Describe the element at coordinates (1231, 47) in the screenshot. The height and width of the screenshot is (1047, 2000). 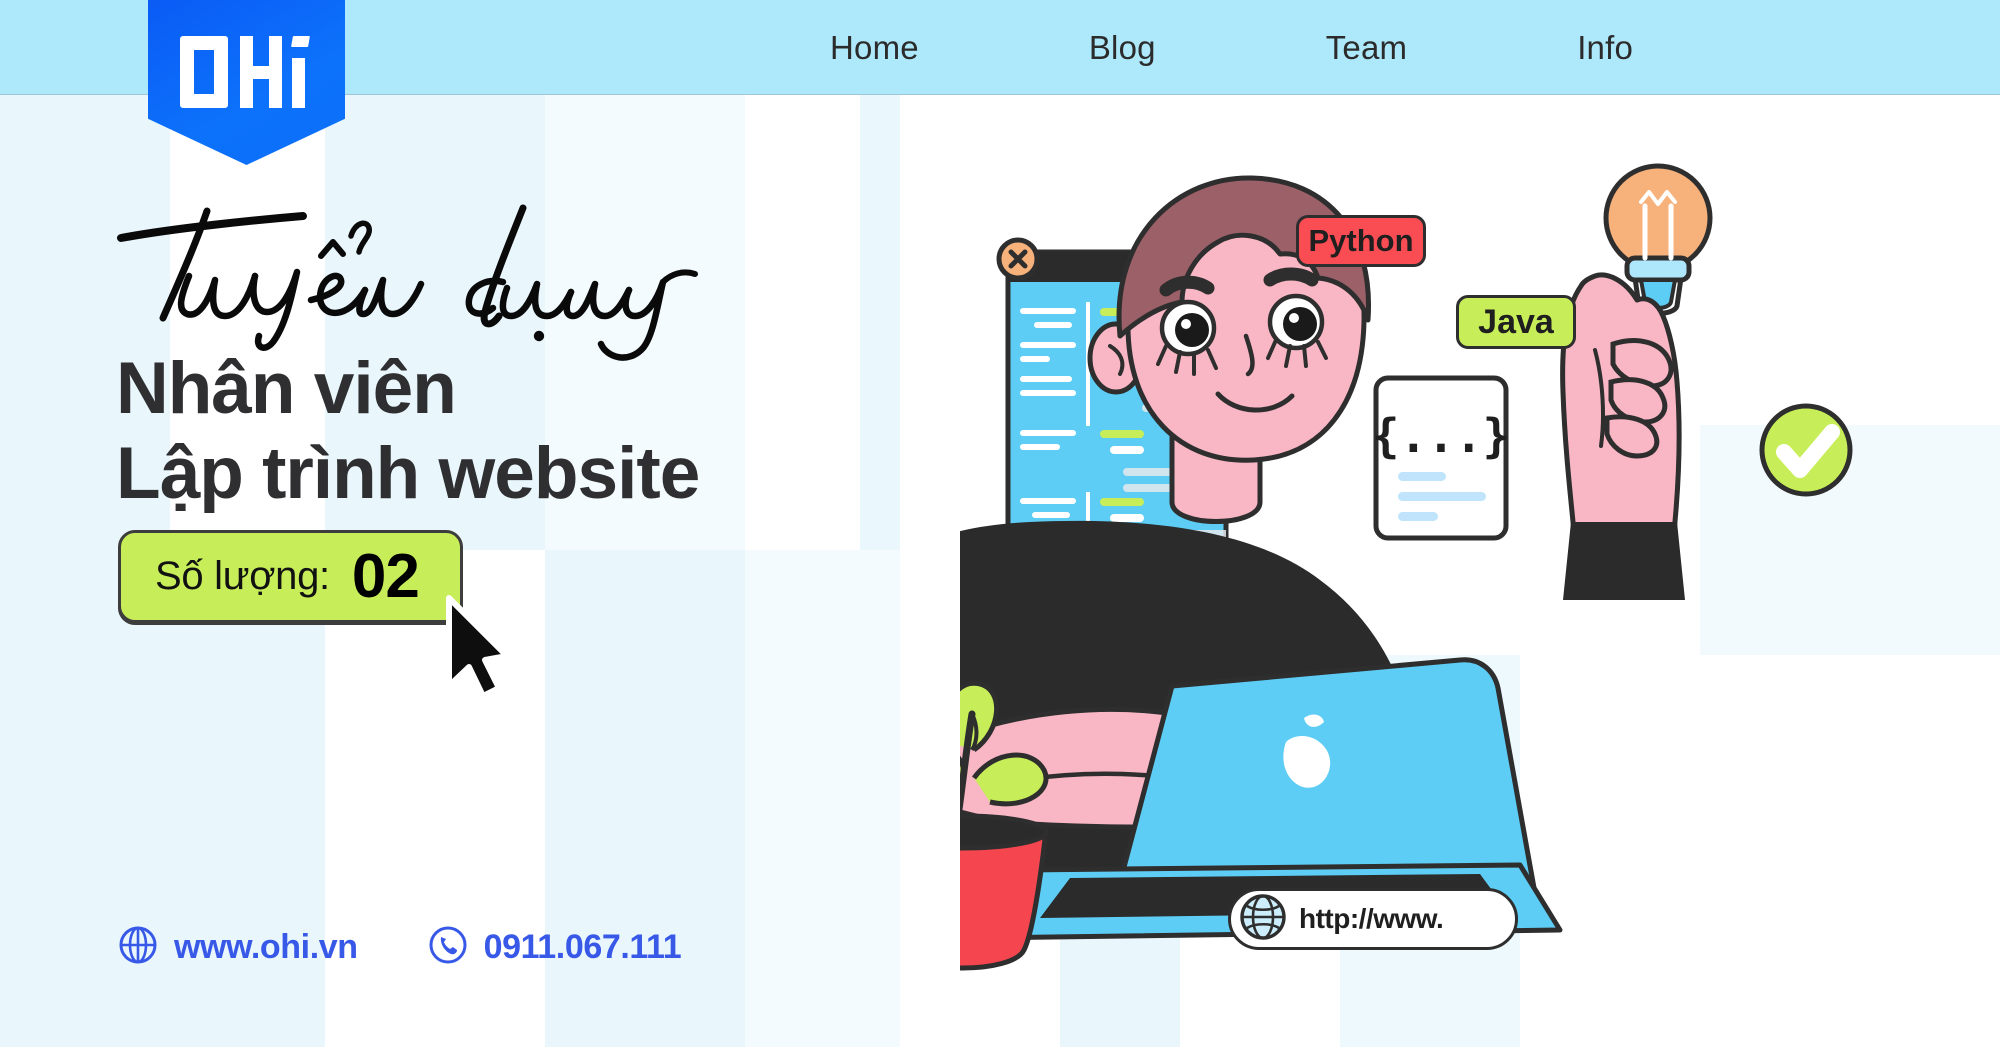
I see `nav-menu: Home Blog Team Info` at that location.